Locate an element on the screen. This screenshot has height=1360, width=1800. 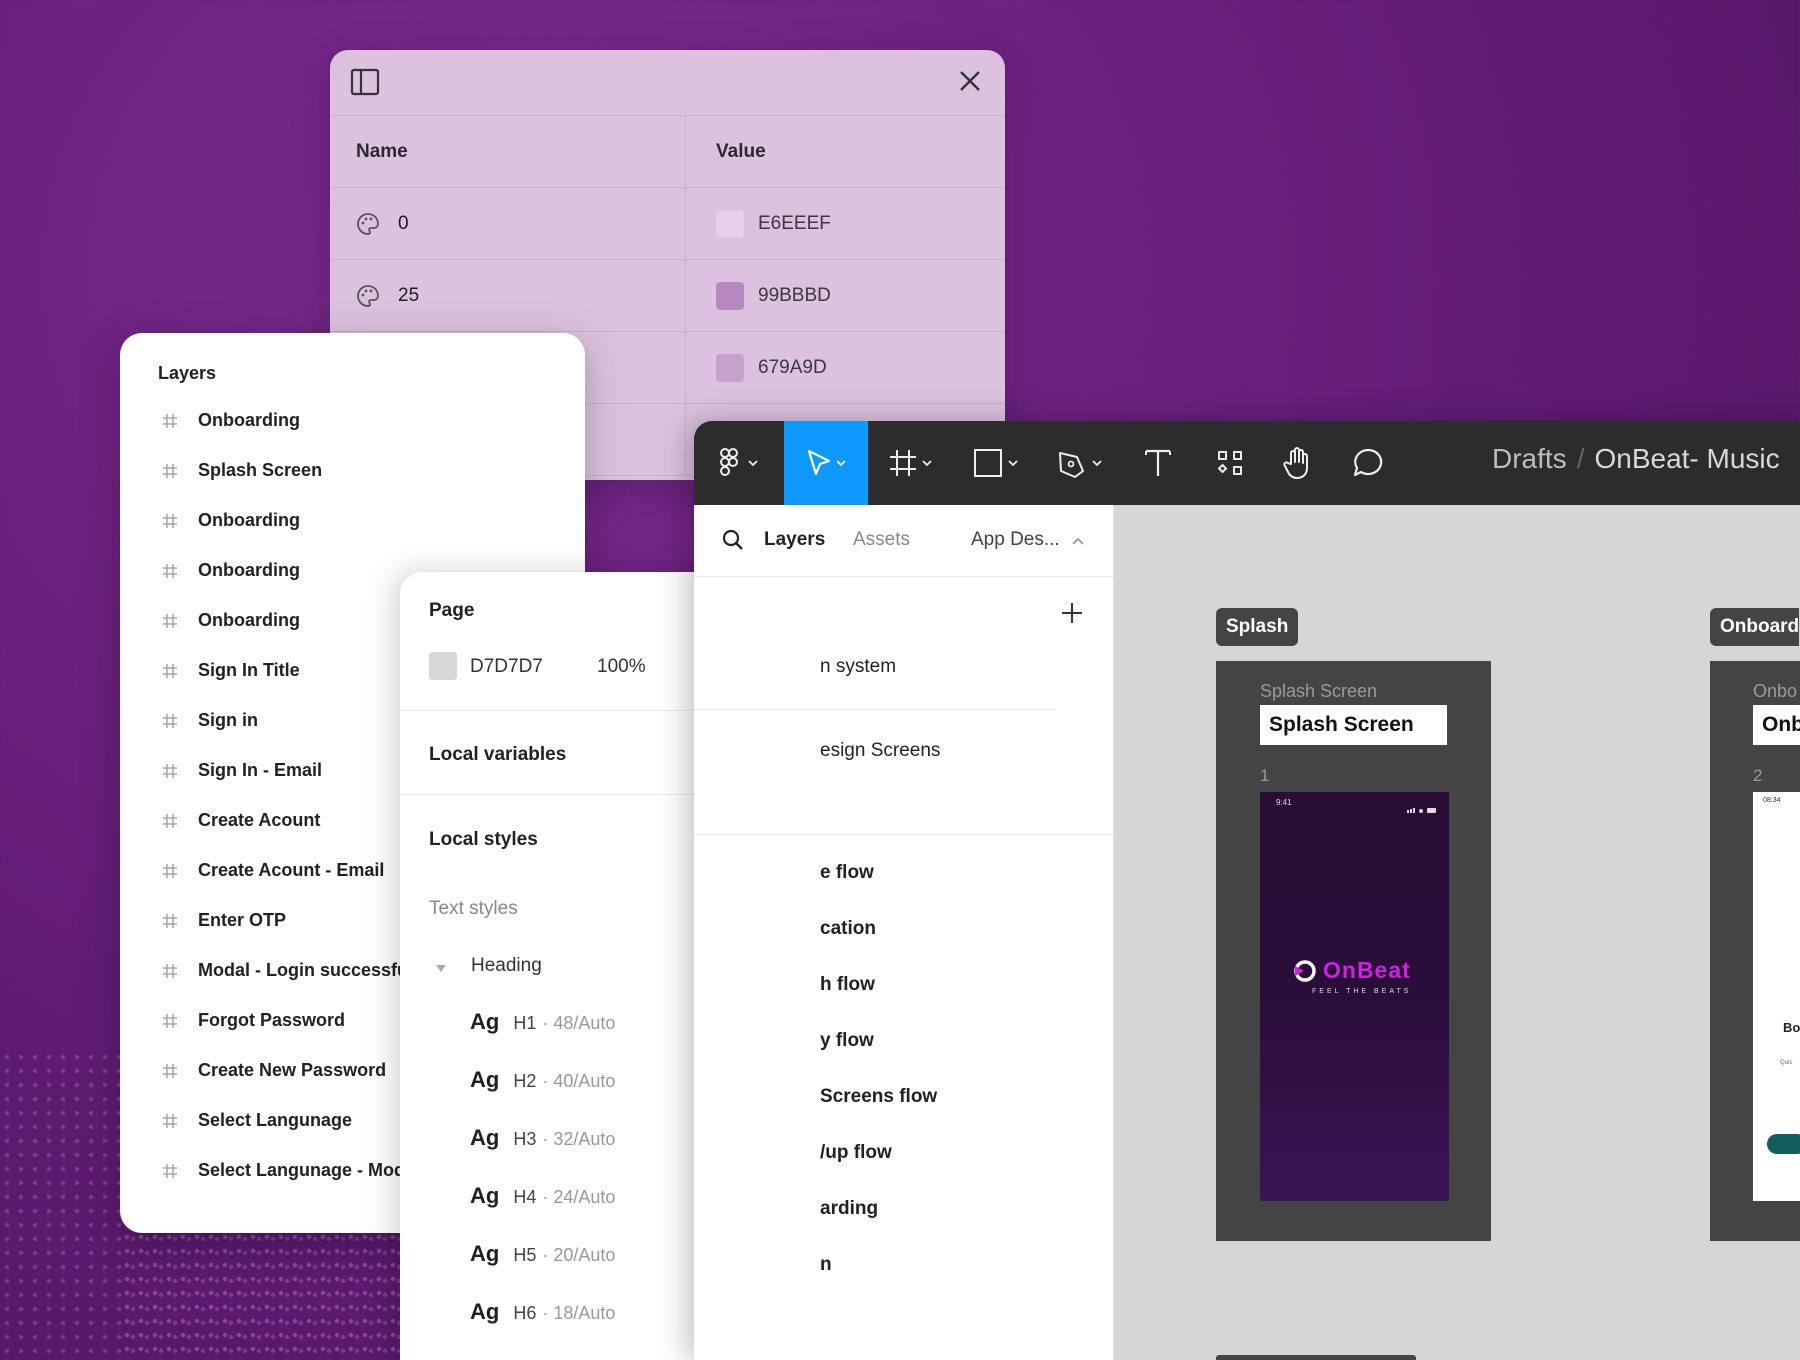
text-tool-button is located at coordinates (1158, 463).